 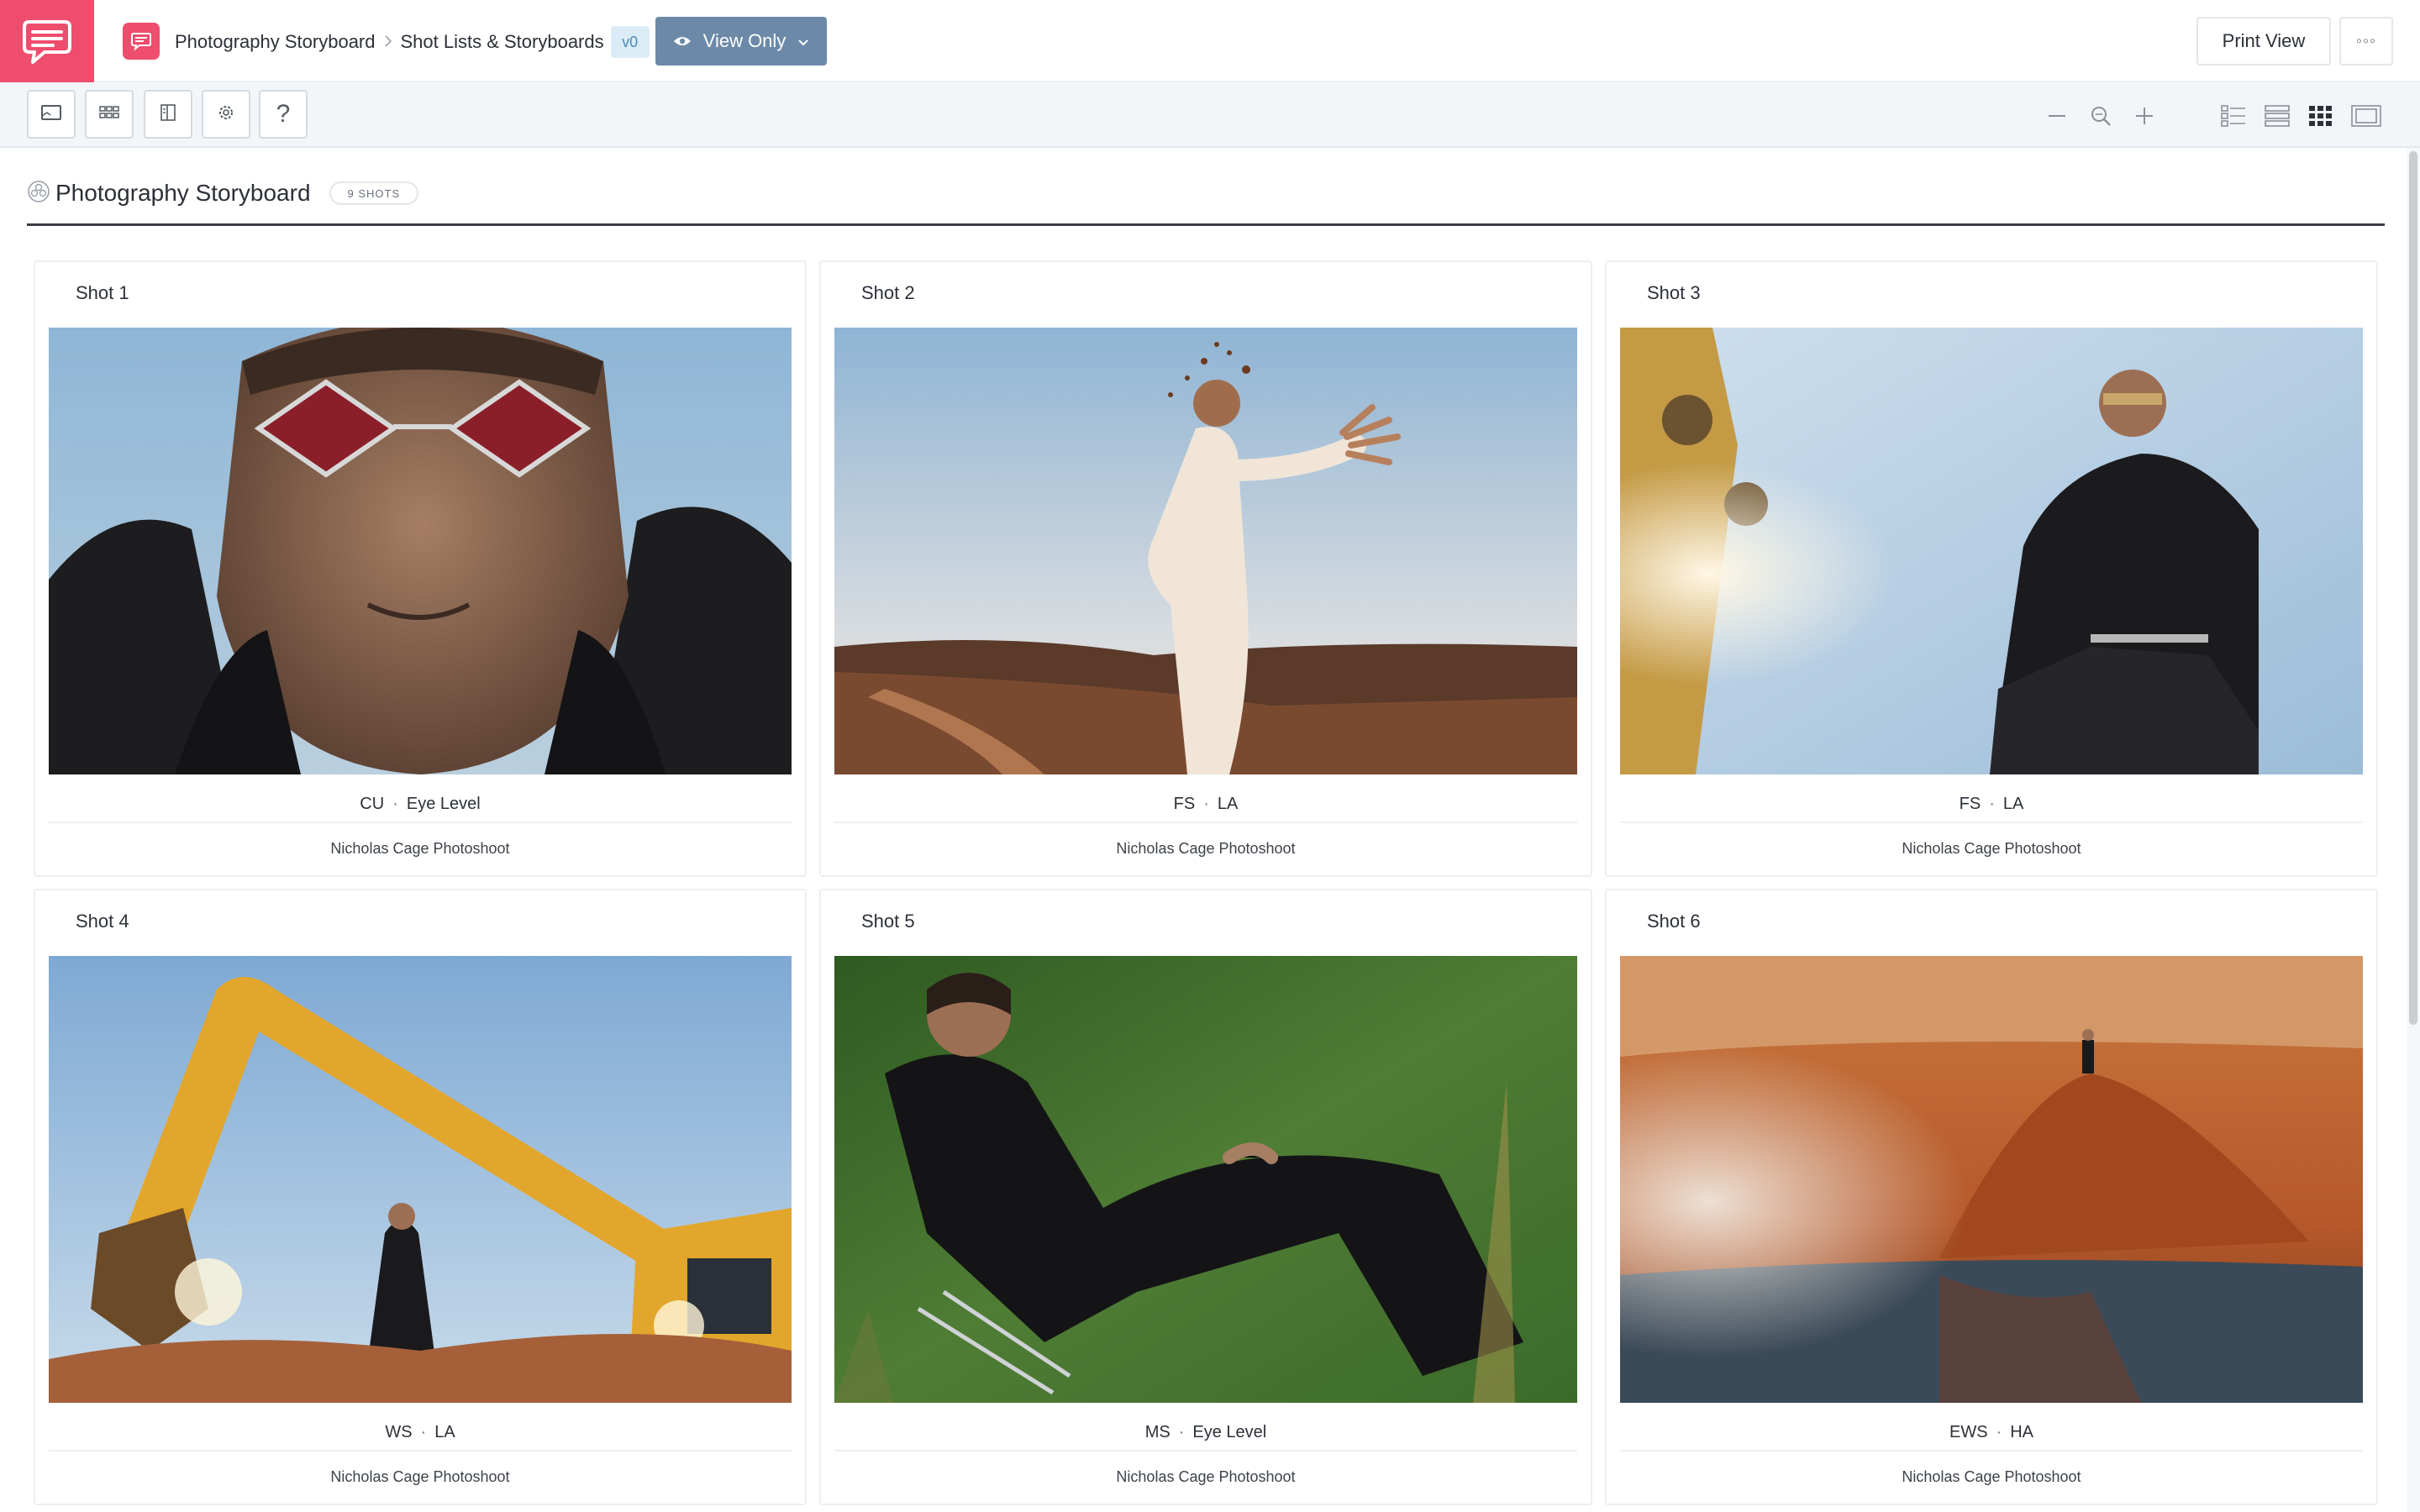 I want to click on grid-button, so click(x=109, y=114).